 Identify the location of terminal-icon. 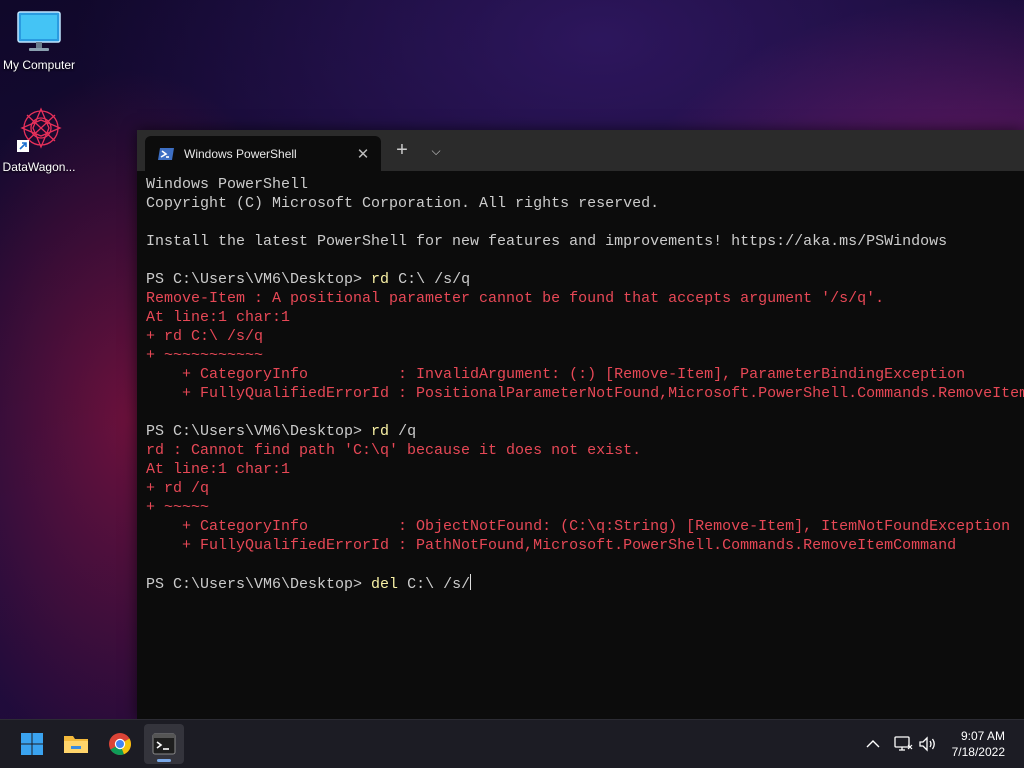
(164, 744).